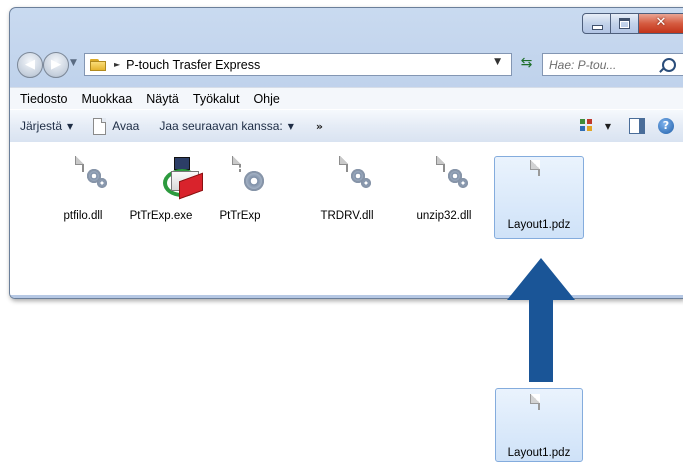 The width and height of the screenshot is (683, 468). Describe the element at coordinates (597, 27) in the screenshot. I see `minimize-icon` at that location.